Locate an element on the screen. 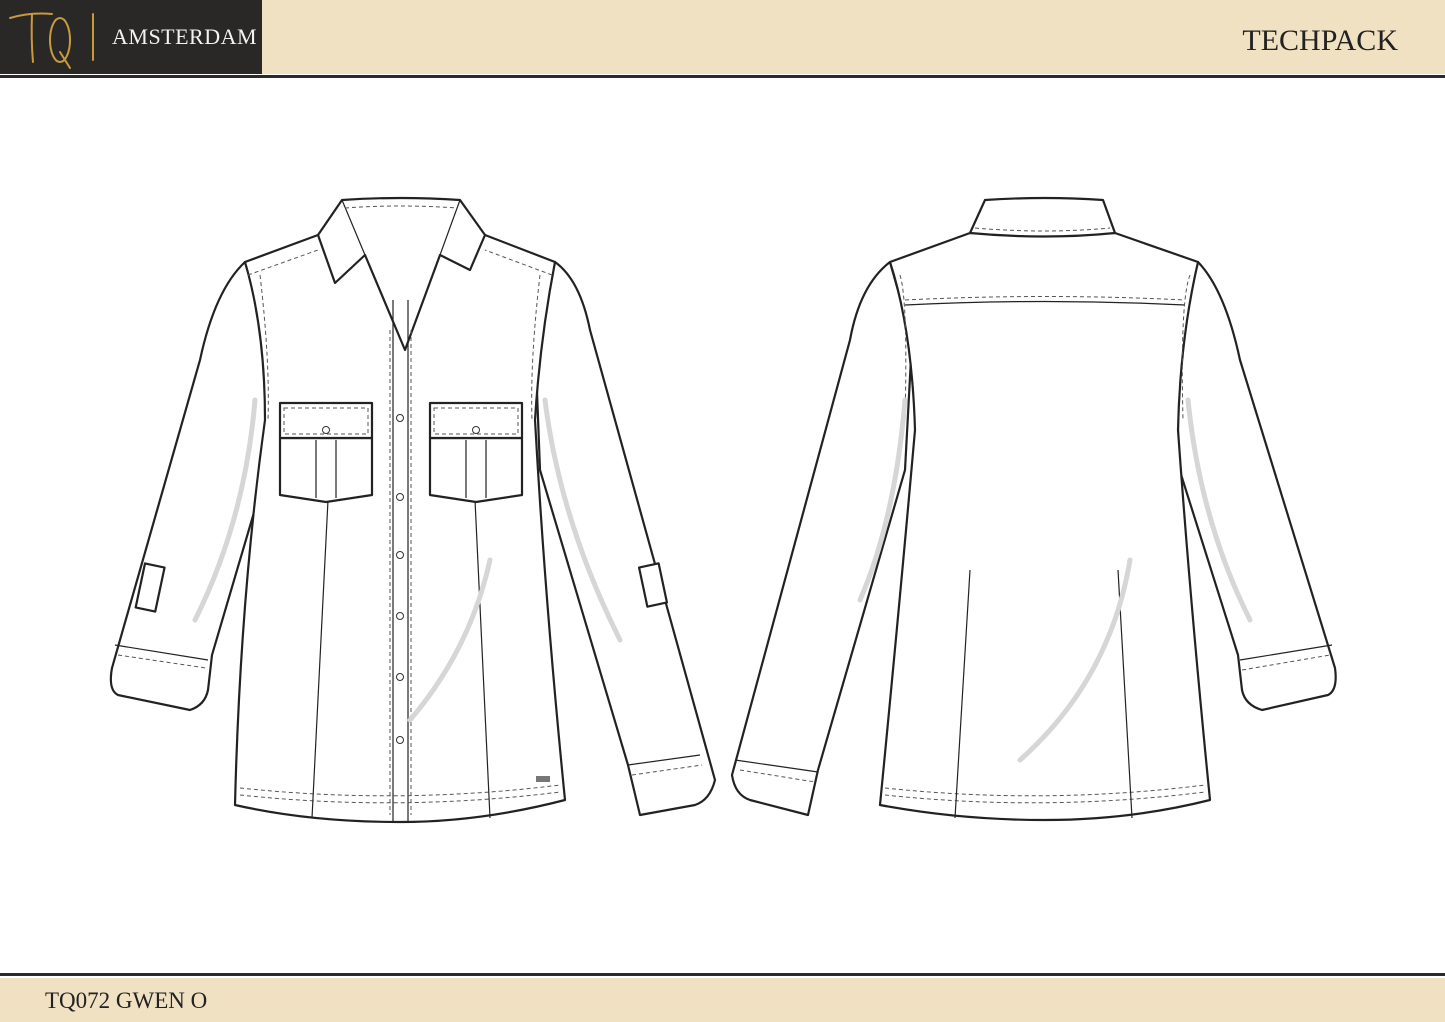  front-right-pocket is located at coordinates (476, 452).